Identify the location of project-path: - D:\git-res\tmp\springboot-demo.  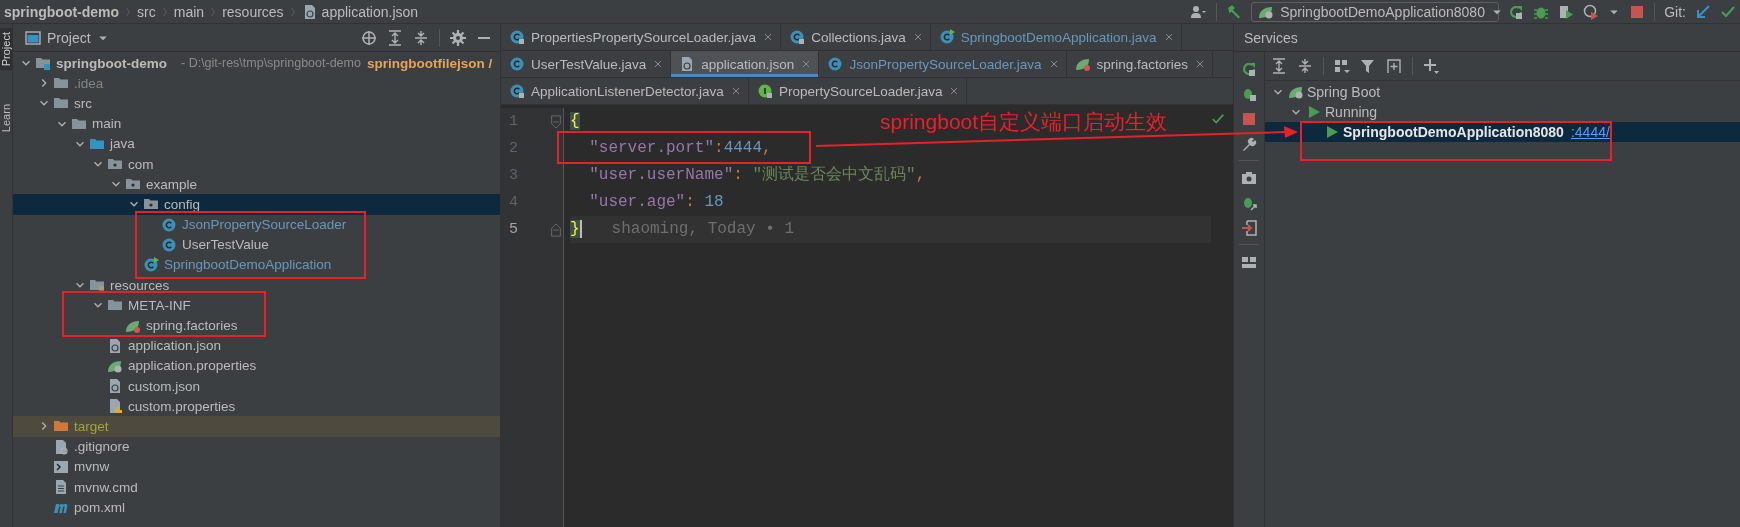
(271, 63).